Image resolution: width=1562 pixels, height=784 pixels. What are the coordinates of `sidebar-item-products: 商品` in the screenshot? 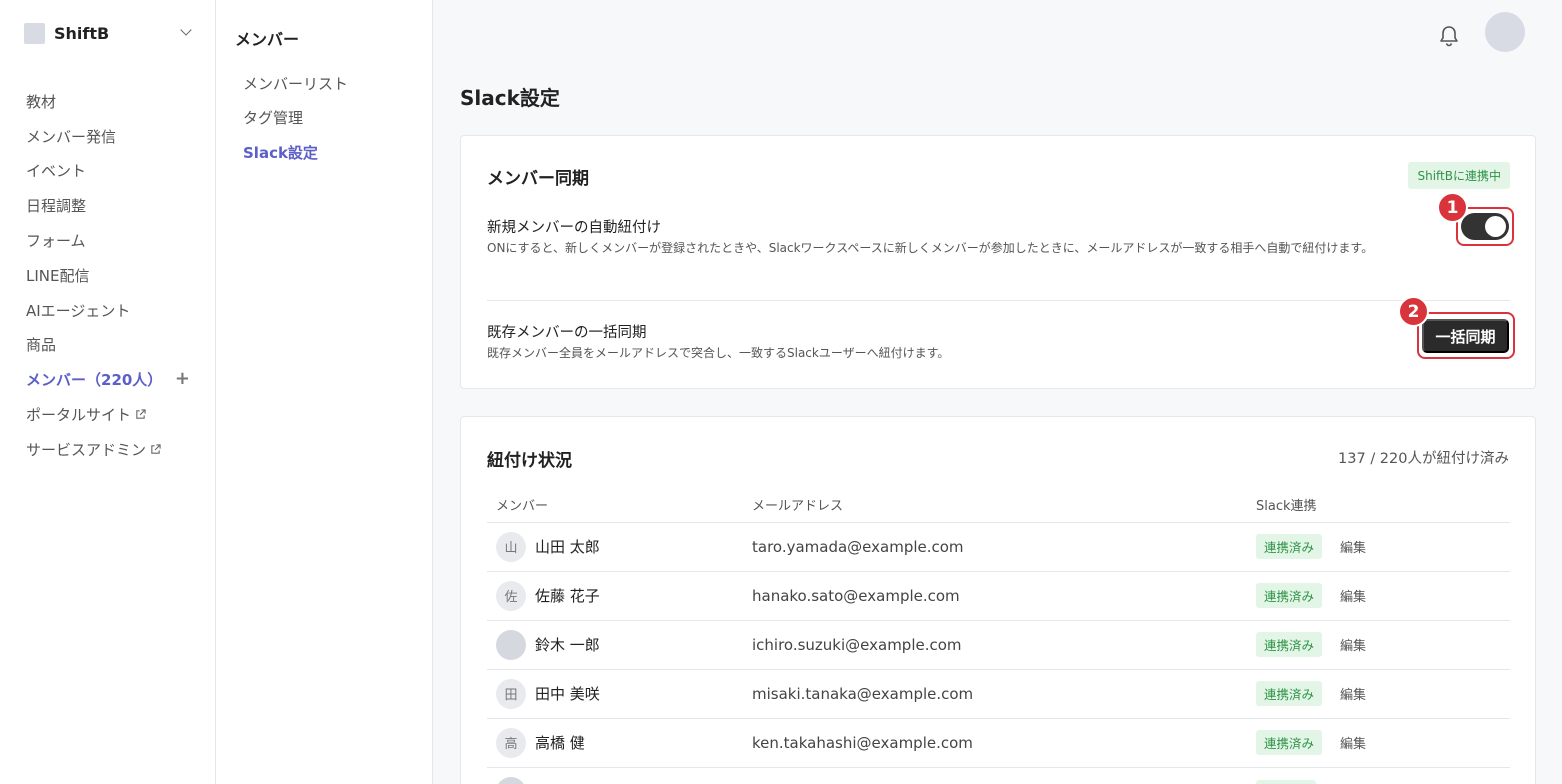 It's located at (111, 345).